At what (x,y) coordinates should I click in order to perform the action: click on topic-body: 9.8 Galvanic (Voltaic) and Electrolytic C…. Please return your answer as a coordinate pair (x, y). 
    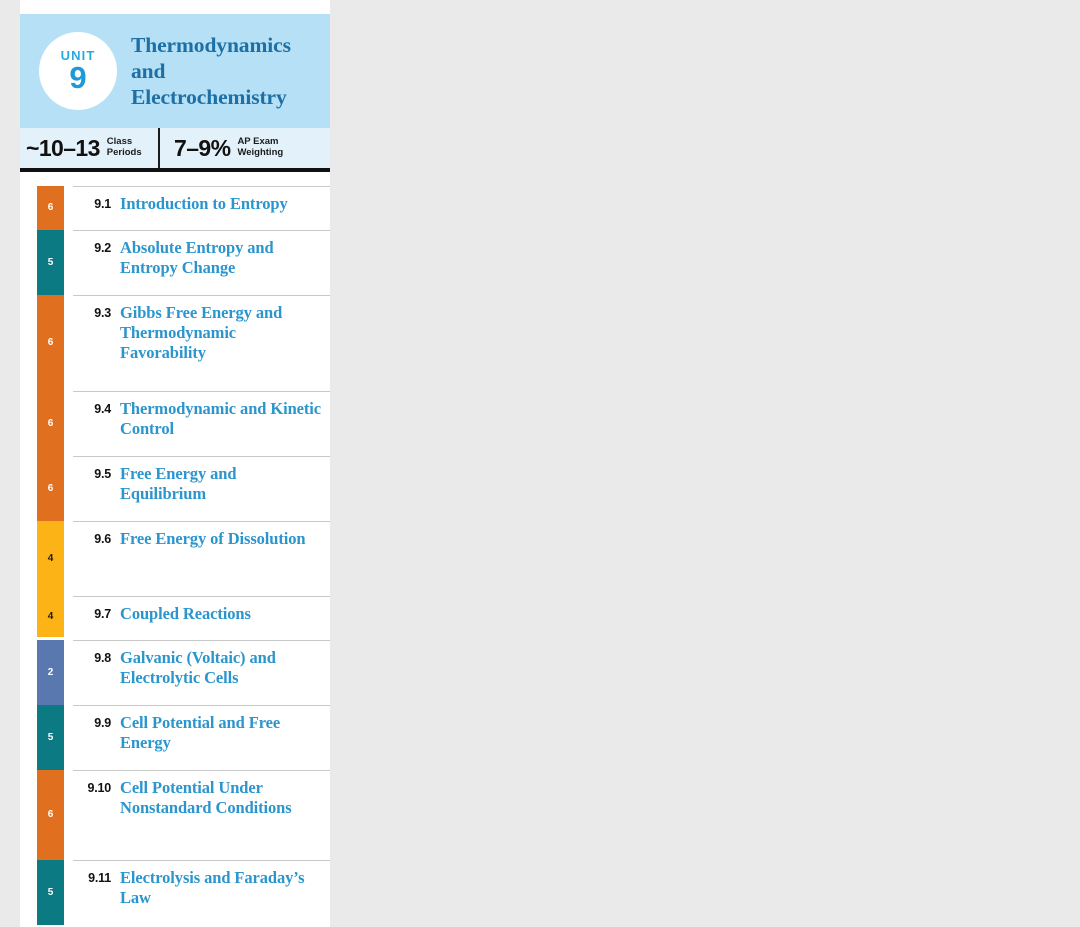
    Looking at the image, I should click on (201, 672).